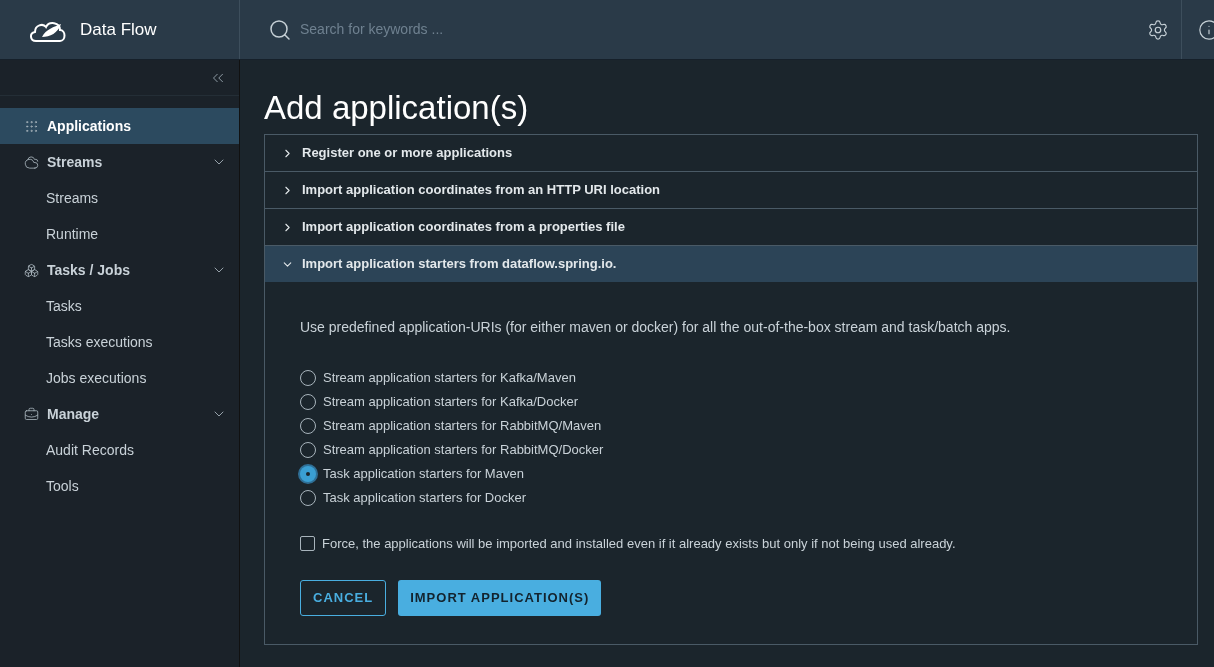 The height and width of the screenshot is (667, 1214). What do you see at coordinates (119, 270) in the screenshot?
I see `sidebar-item: Tasks / Jobs` at bounding box center [119, 270].